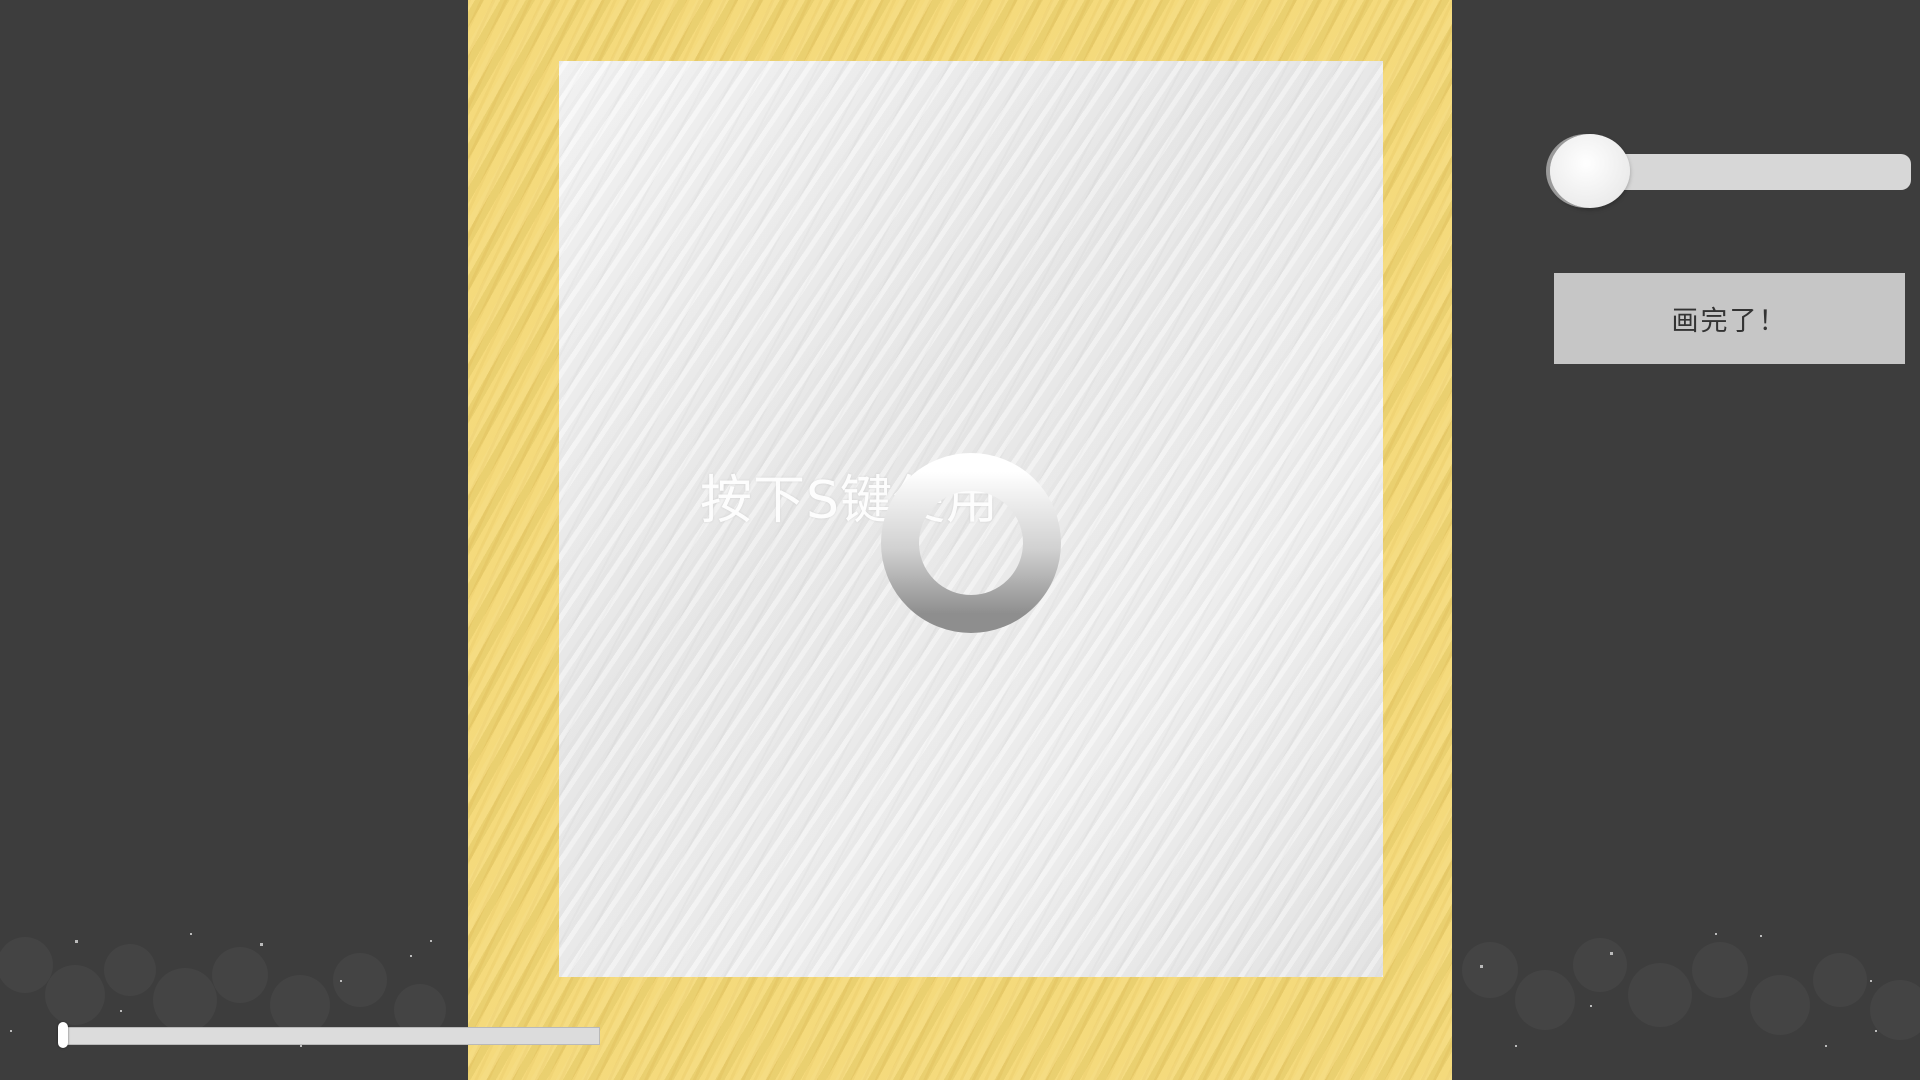  I want to click on brush-size-slider-knob, so click(1590, 171).